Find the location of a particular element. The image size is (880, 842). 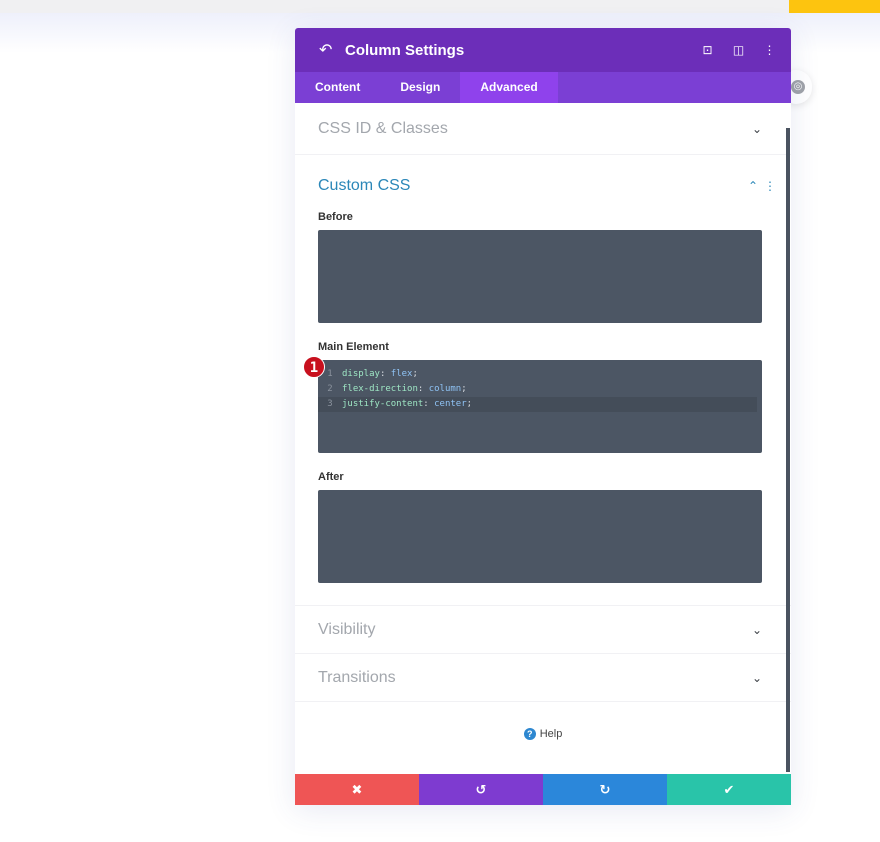

help-link: ? Help is located at coordinates (543, 734).